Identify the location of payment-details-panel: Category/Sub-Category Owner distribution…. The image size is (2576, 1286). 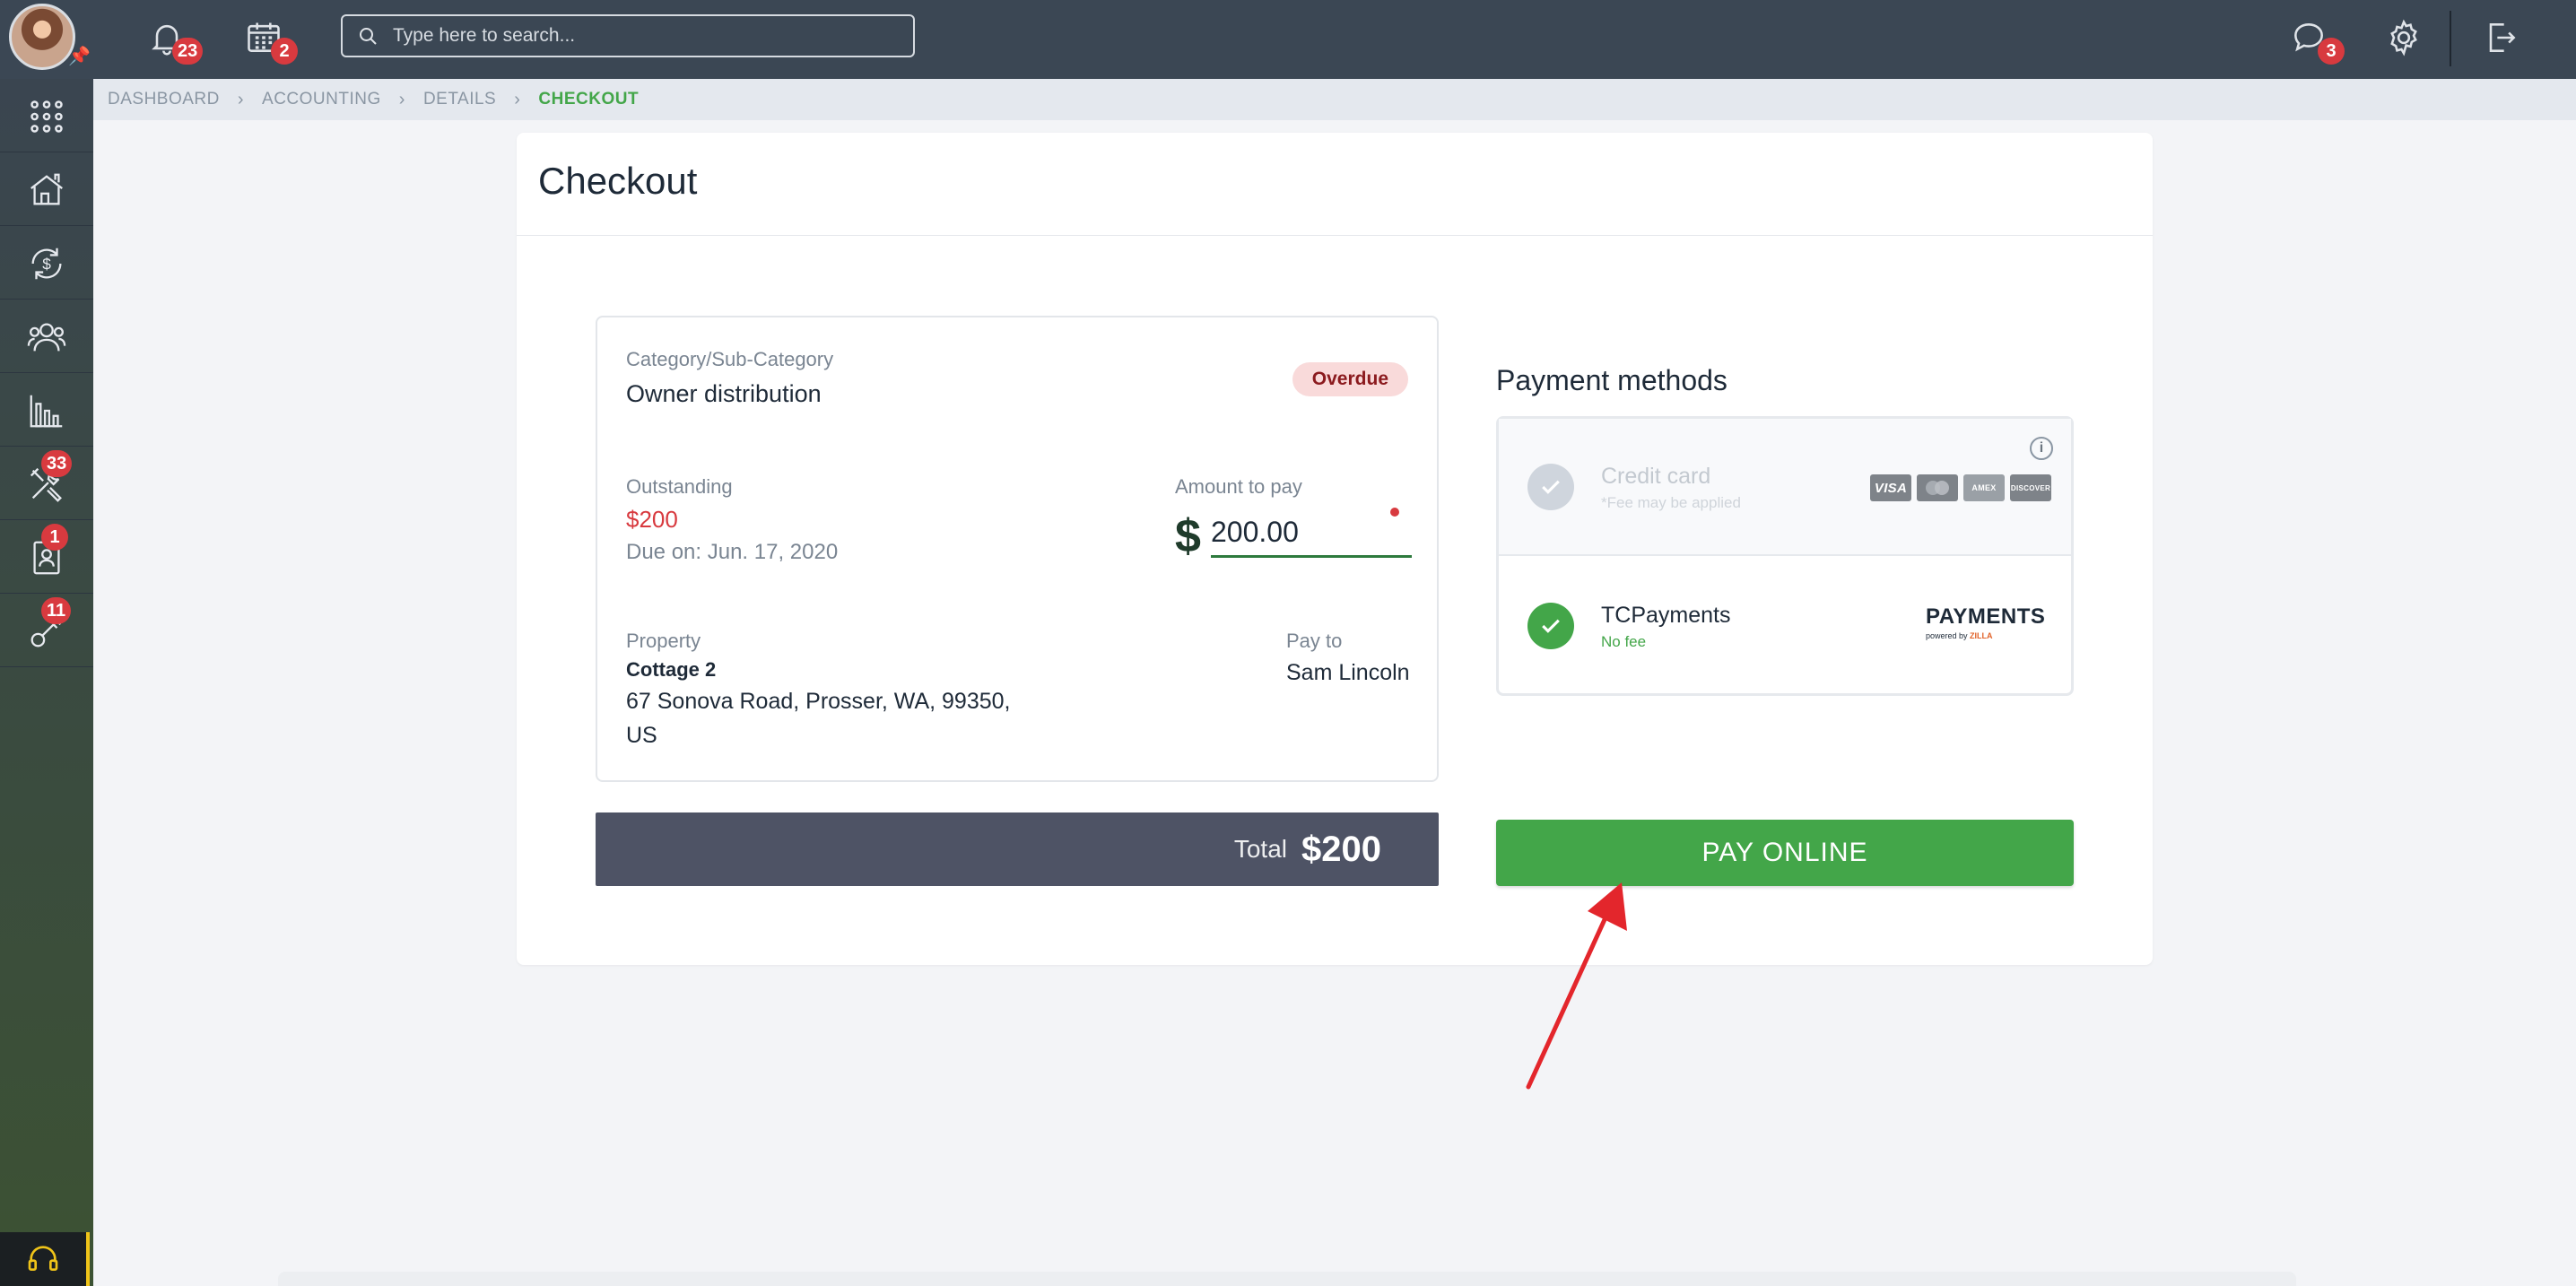
(1017, 549).